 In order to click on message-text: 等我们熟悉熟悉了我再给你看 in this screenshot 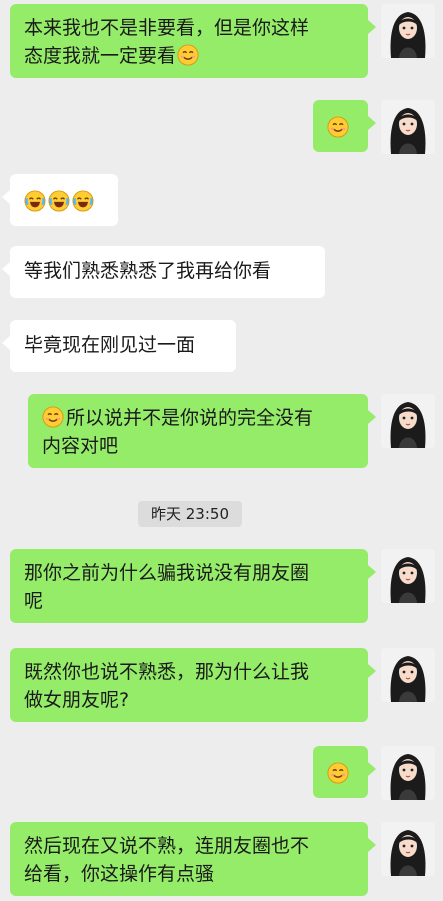, I will do `click(148, 271)`.